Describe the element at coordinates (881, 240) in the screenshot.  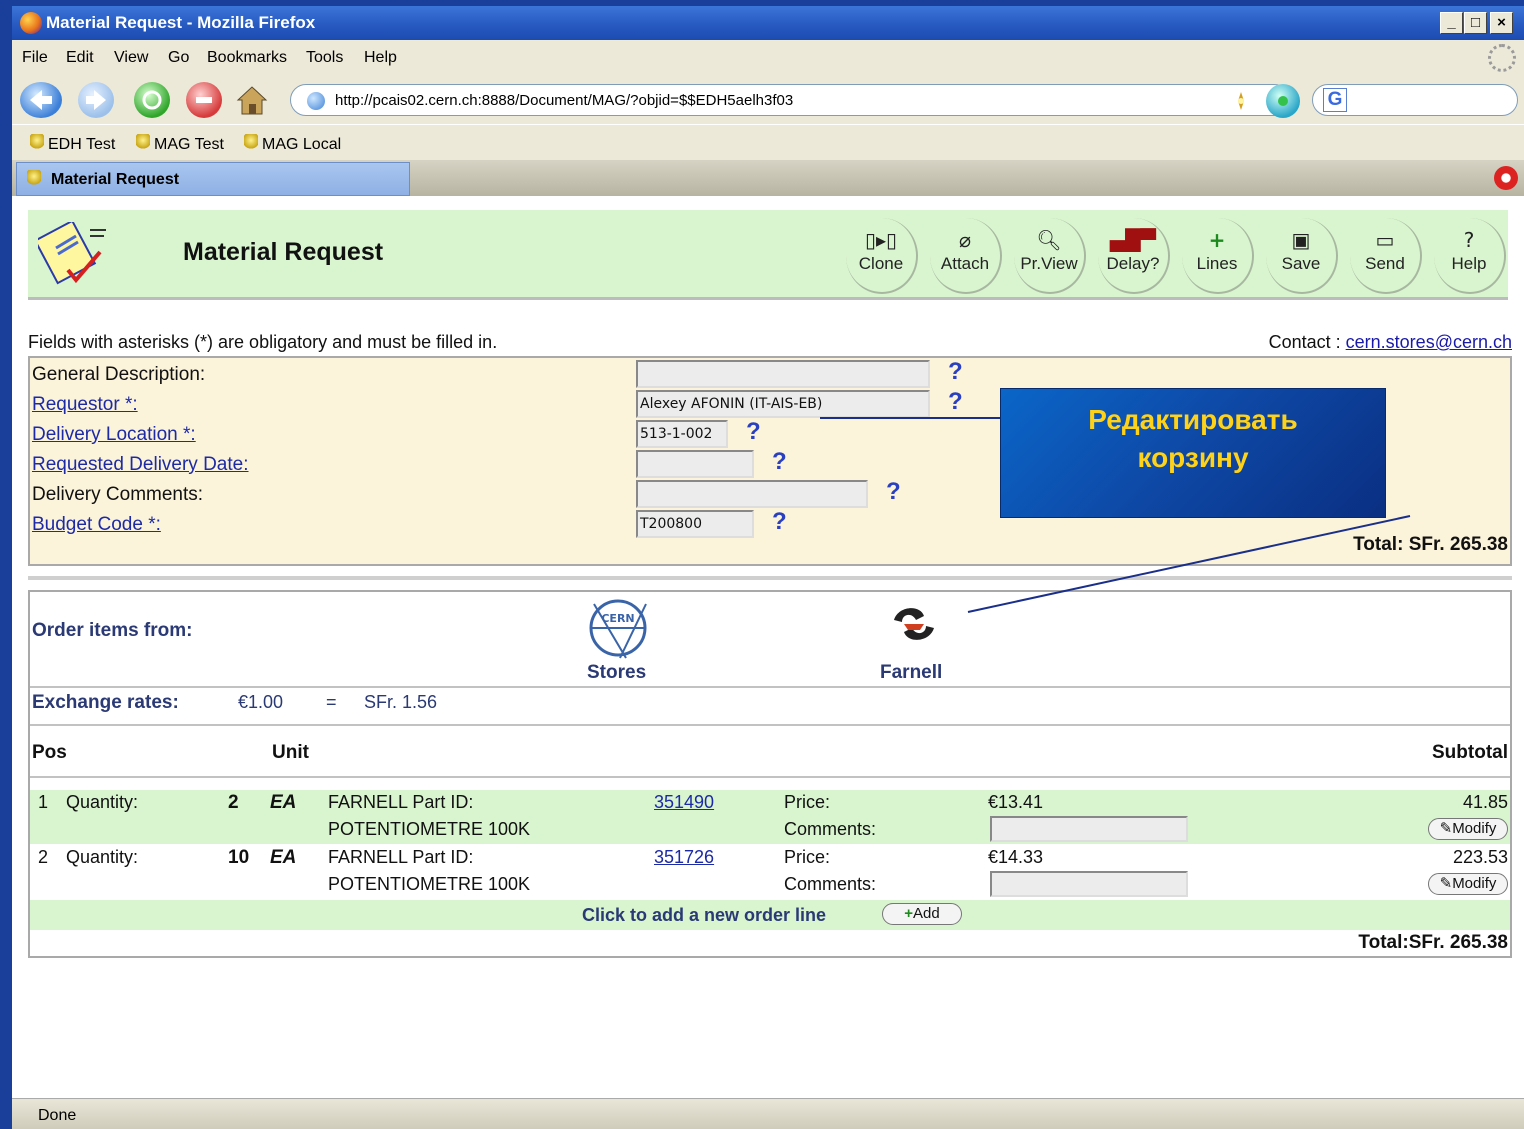
I see `clone-icon: ▯▸▯` at that location.